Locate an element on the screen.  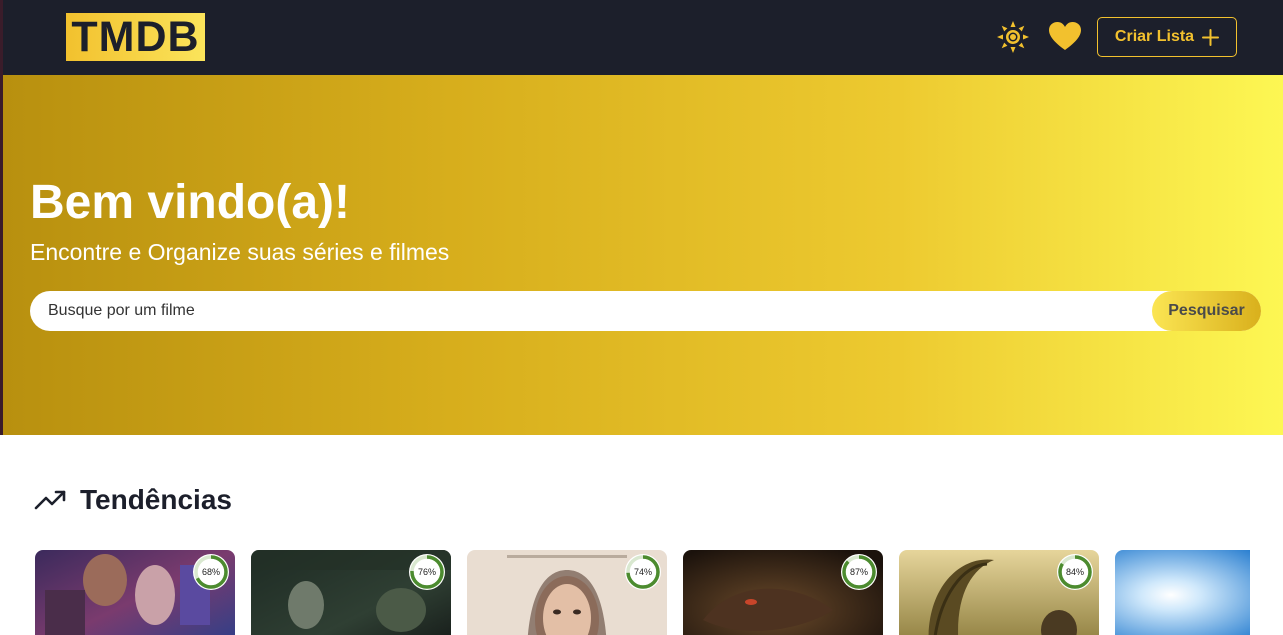
trending-title: Tendências is located at coordinates (156, 499).